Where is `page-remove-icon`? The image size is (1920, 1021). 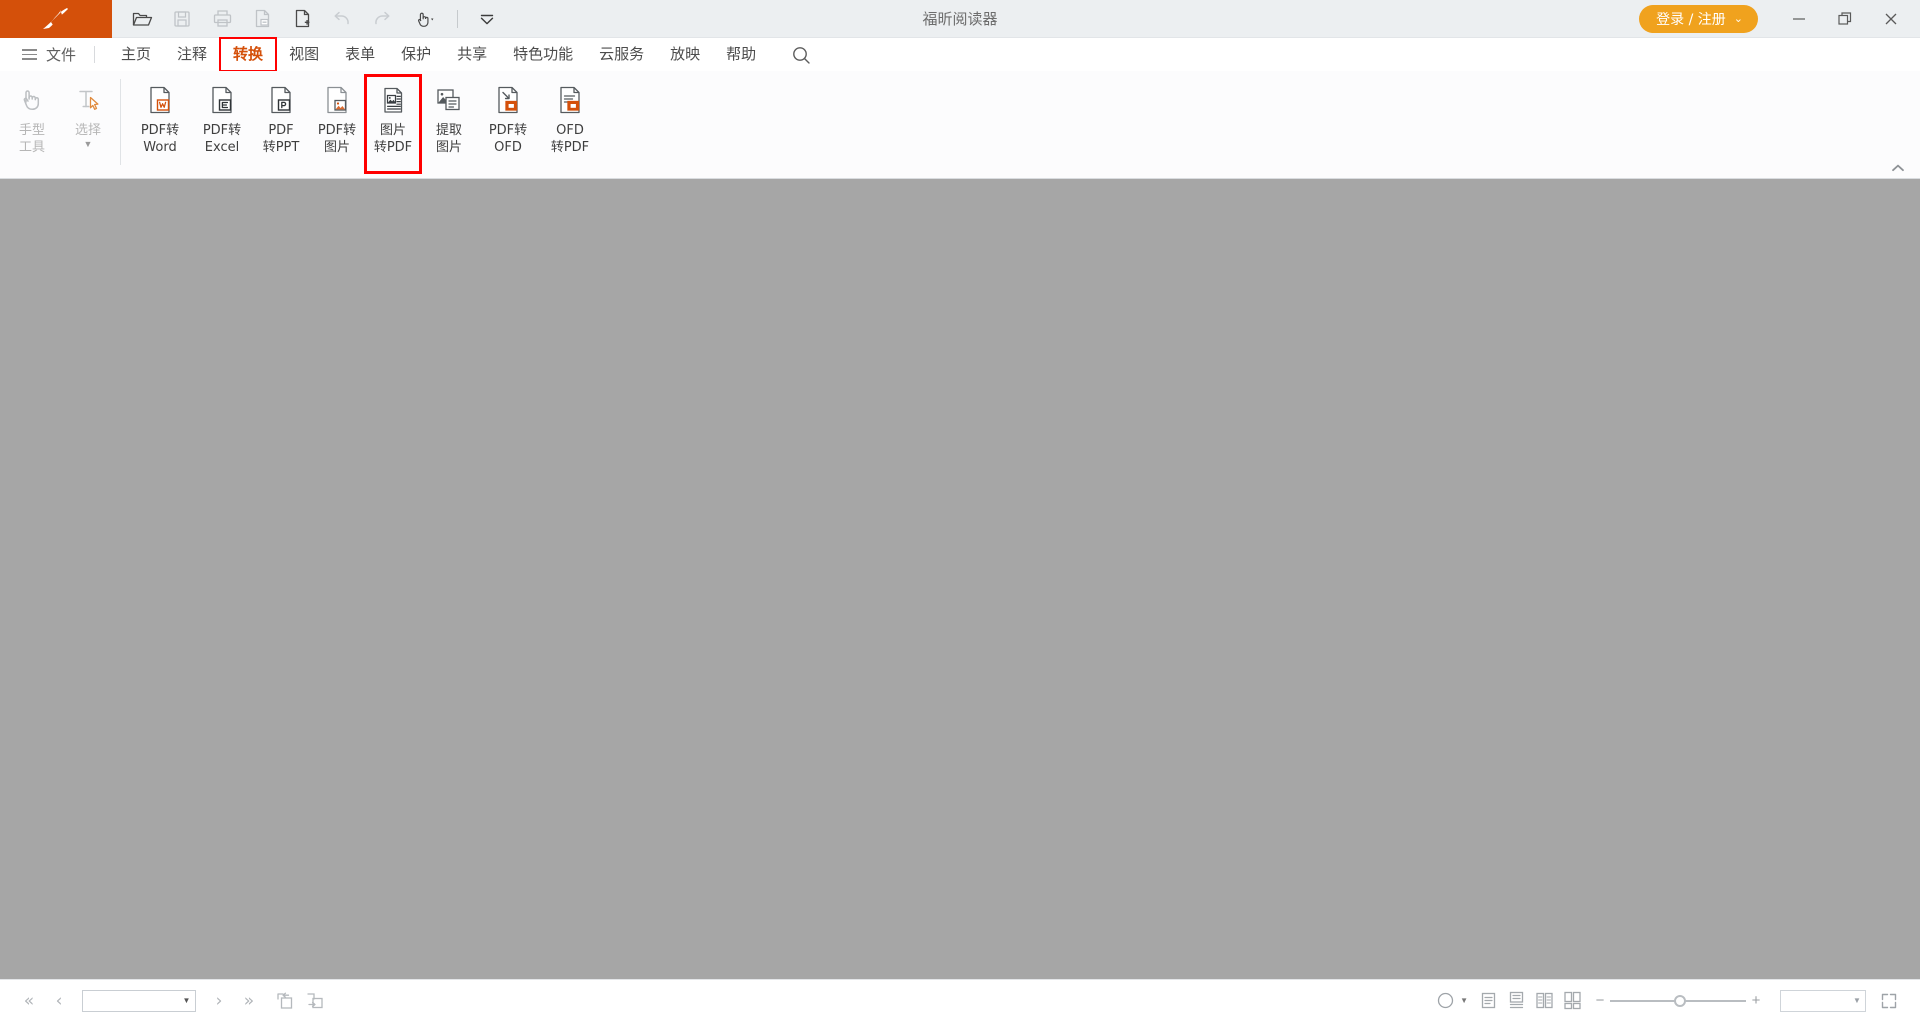 page-remove-icon is located at coordinates (262, 18).